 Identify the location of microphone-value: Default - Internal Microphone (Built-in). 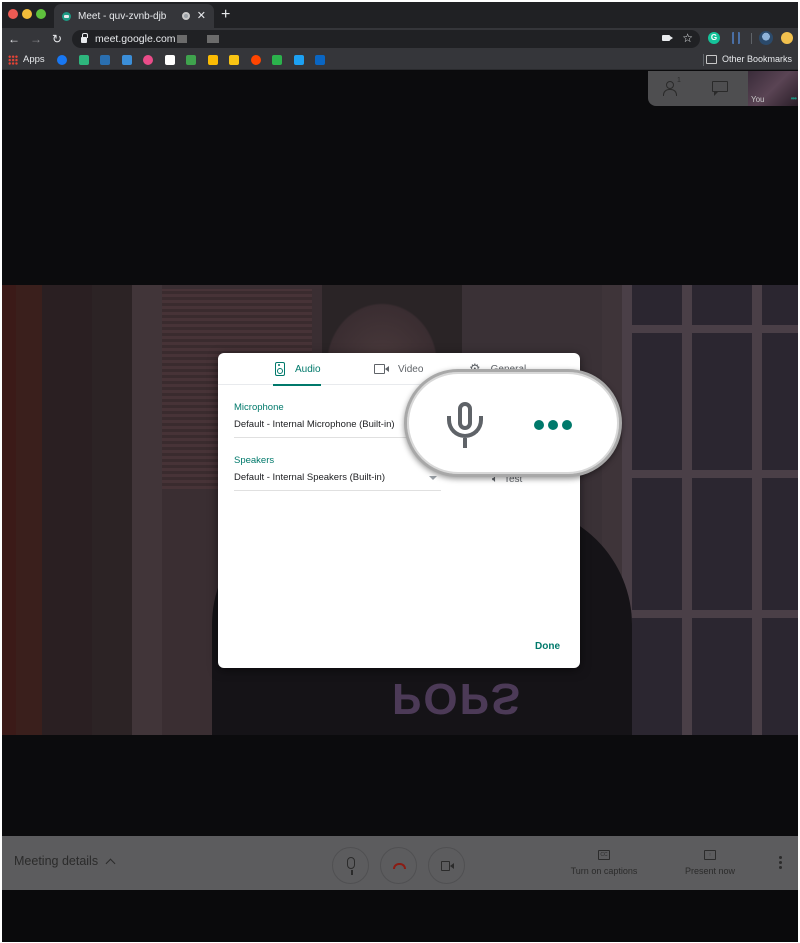
(314, 424).